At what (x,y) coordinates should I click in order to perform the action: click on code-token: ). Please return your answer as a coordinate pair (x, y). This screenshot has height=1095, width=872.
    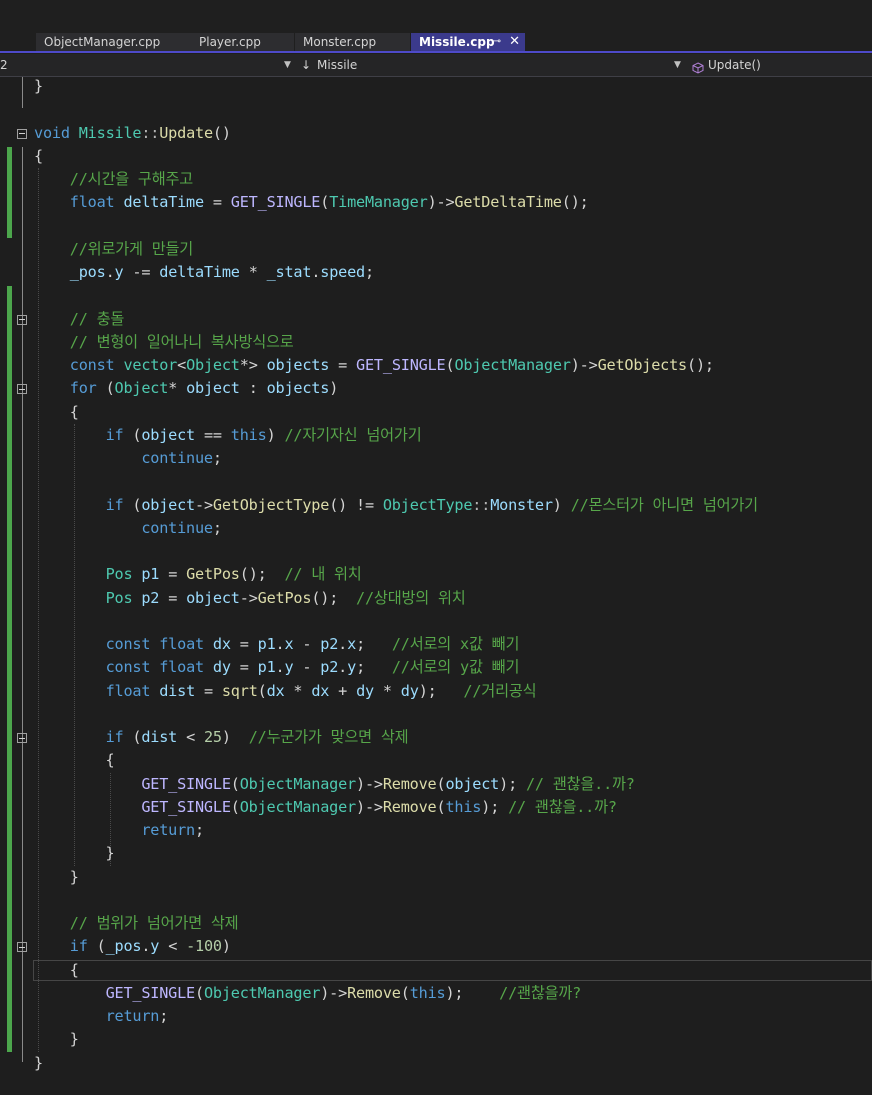
    Looking at the image, I should click on (235, 737).